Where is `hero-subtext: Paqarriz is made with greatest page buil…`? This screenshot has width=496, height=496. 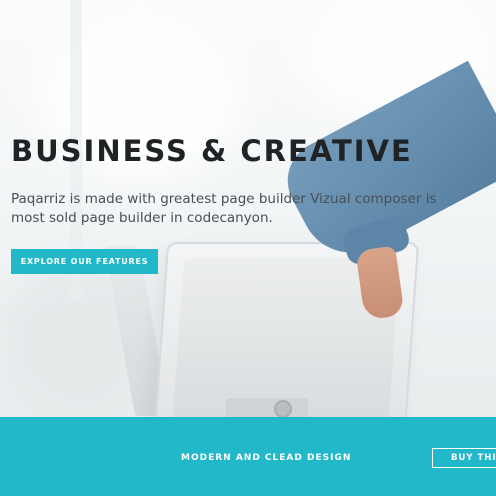 hero-subtext: Paqarriz is made with greatest page buil… is located at coordinates (224, 208).